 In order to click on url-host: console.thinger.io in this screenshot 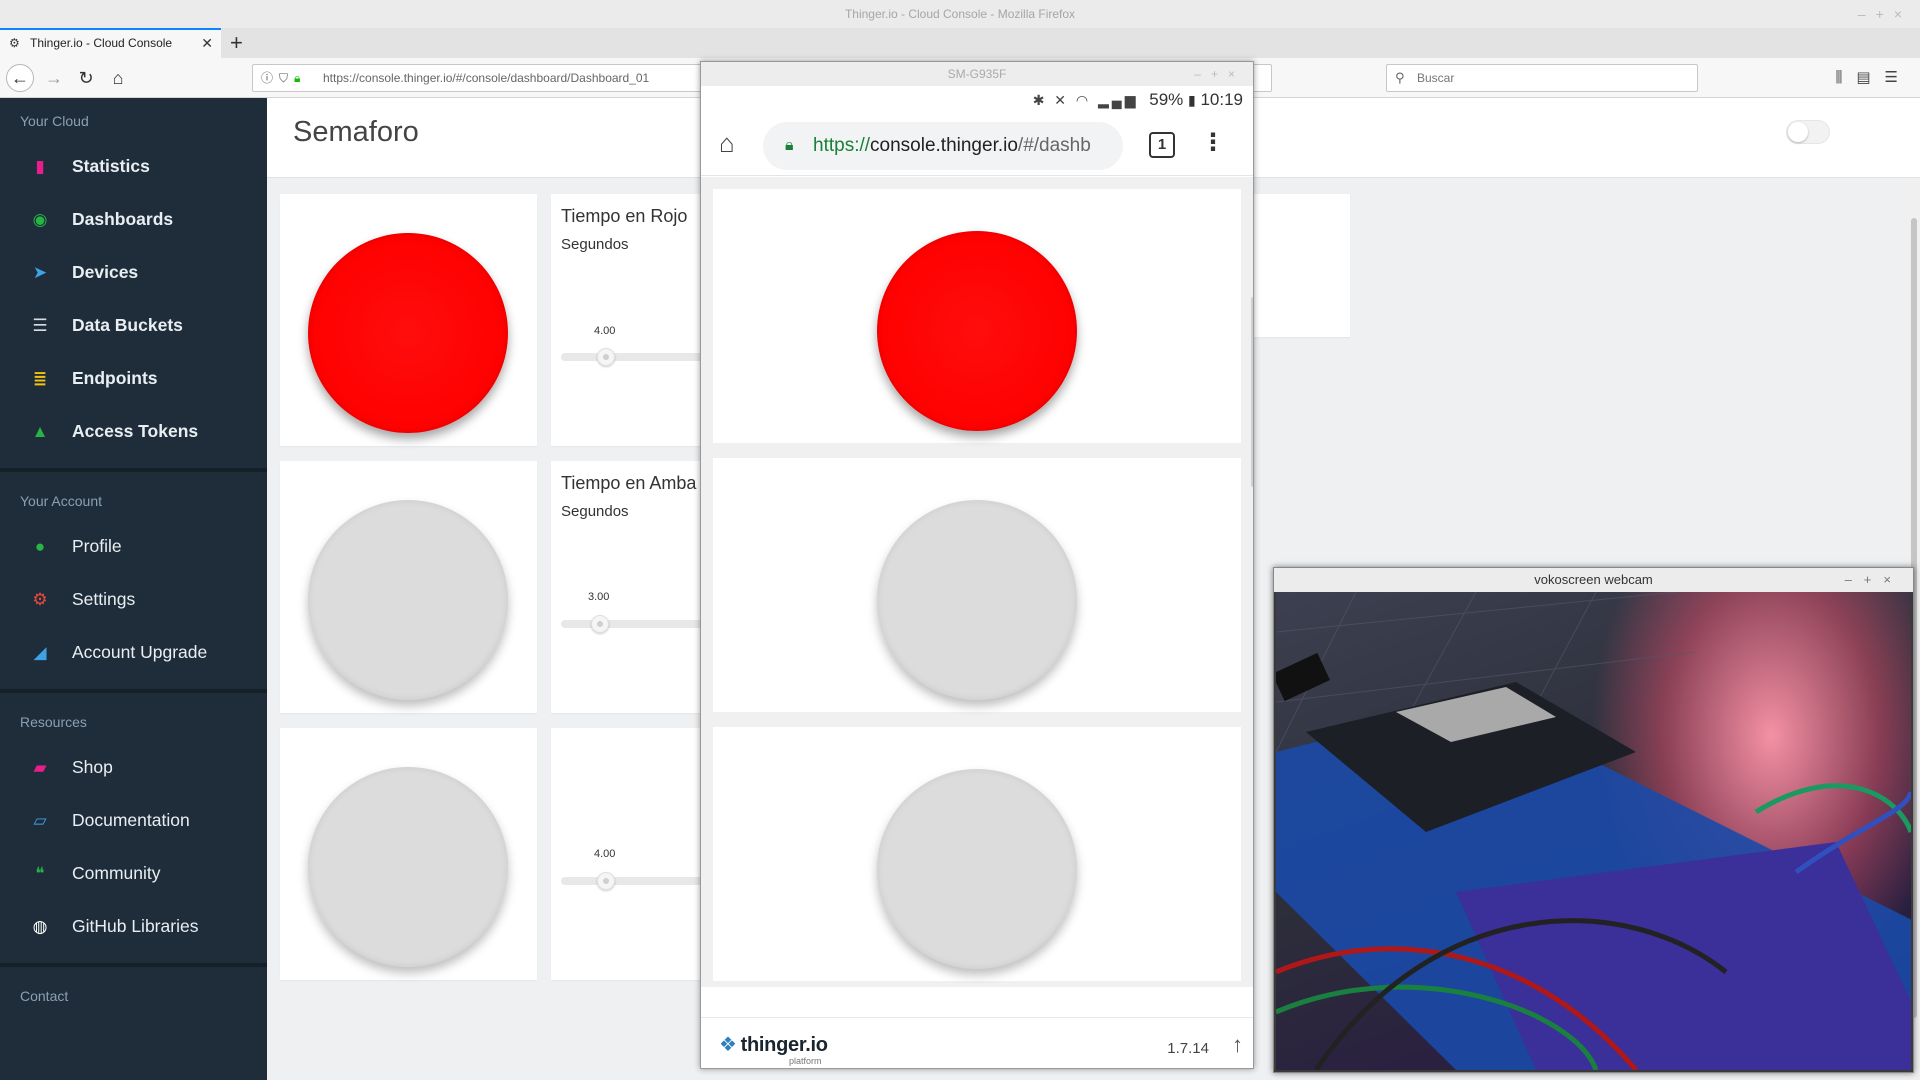, I will do `click(944, 145)`.